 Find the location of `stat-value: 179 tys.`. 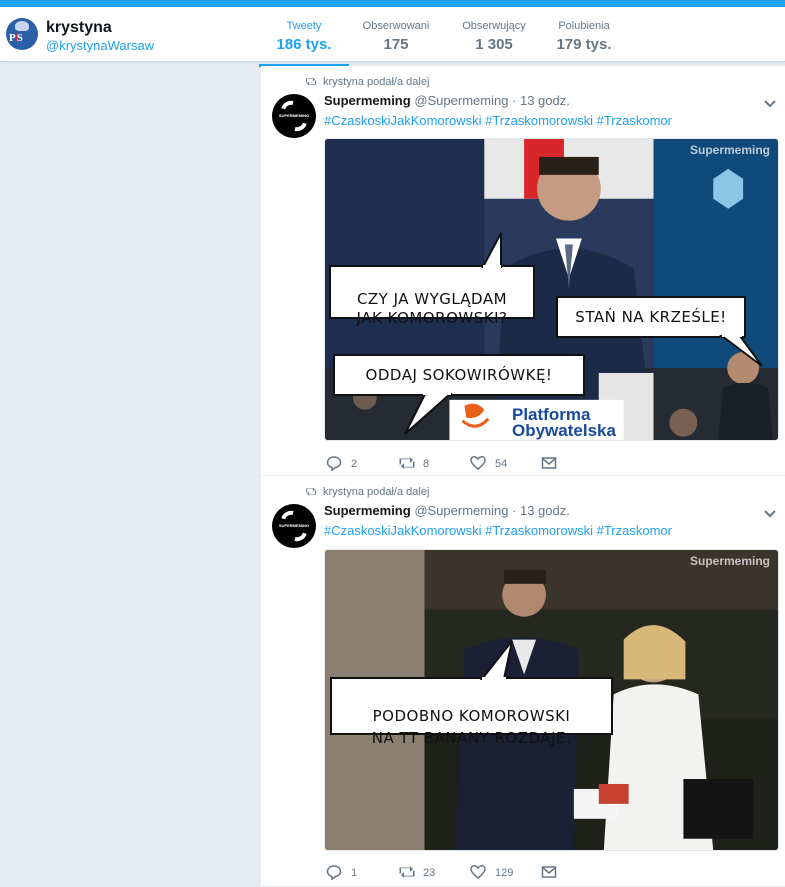

stat-value: 179 tys. is located at coordinates (584, 44).